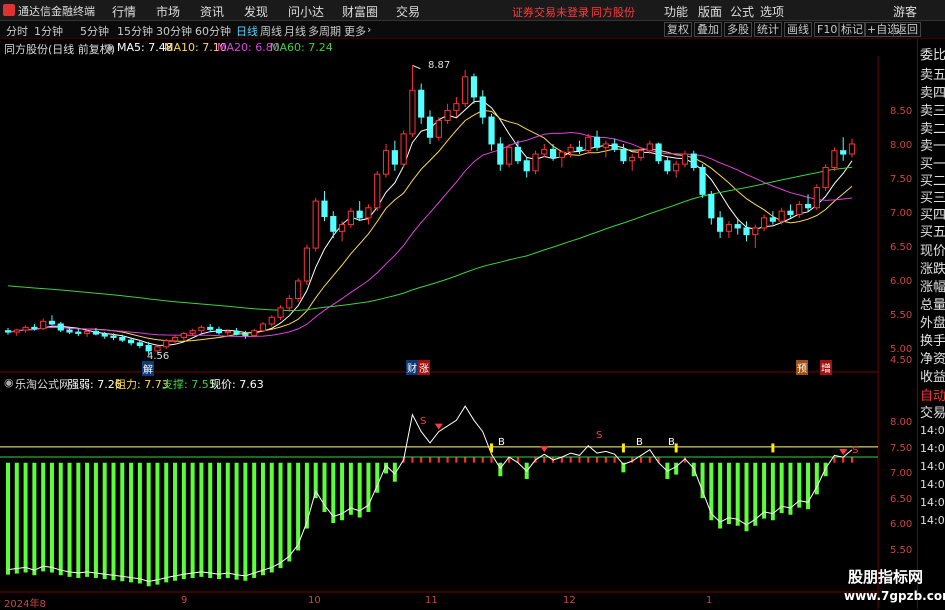 This screenshot has height=610, width=945. I want to click on sell-signal: S, so click(599, 435).